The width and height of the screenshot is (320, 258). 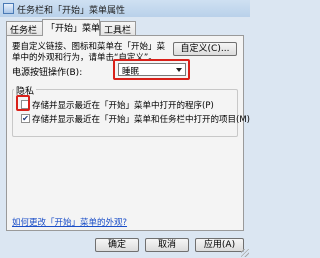 I want to click on window-icon, so click(x=8, y=8).